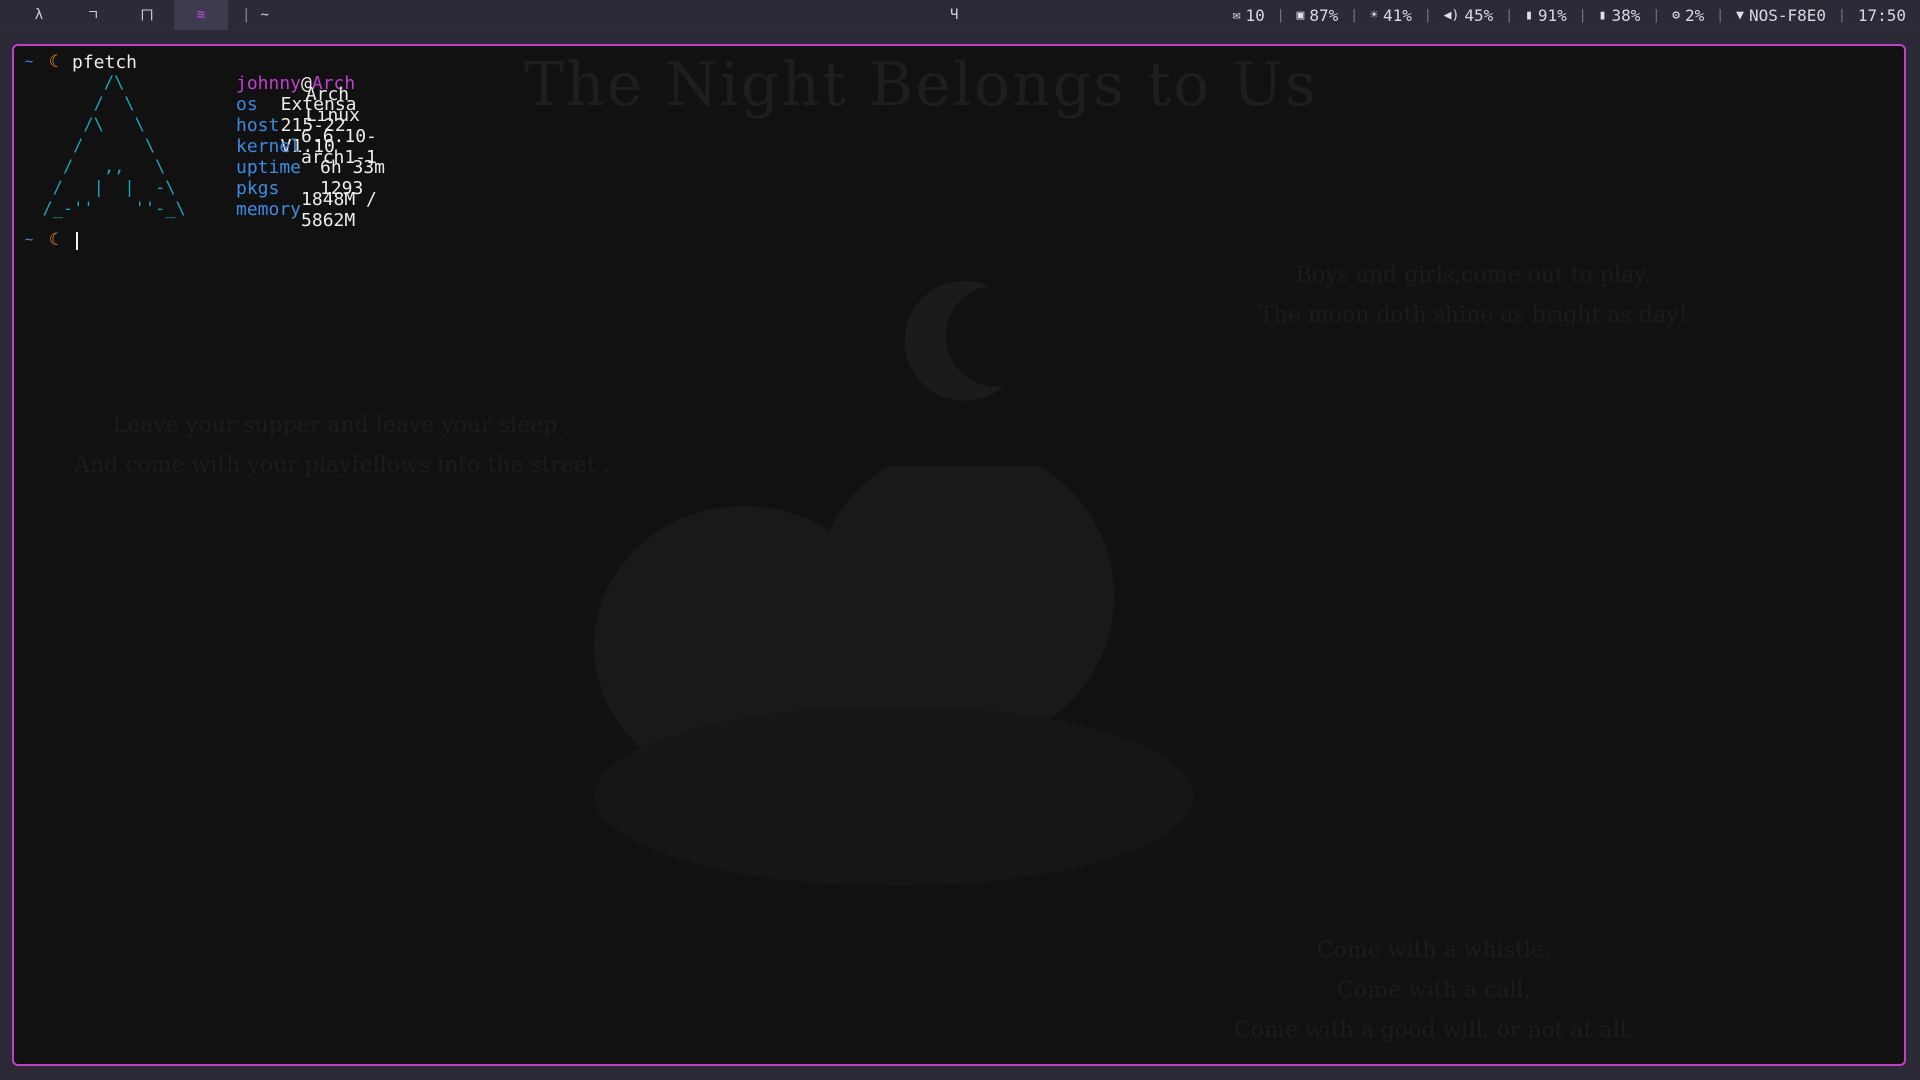  I want to click on mail-icon: ✉, so click(1236, 15).